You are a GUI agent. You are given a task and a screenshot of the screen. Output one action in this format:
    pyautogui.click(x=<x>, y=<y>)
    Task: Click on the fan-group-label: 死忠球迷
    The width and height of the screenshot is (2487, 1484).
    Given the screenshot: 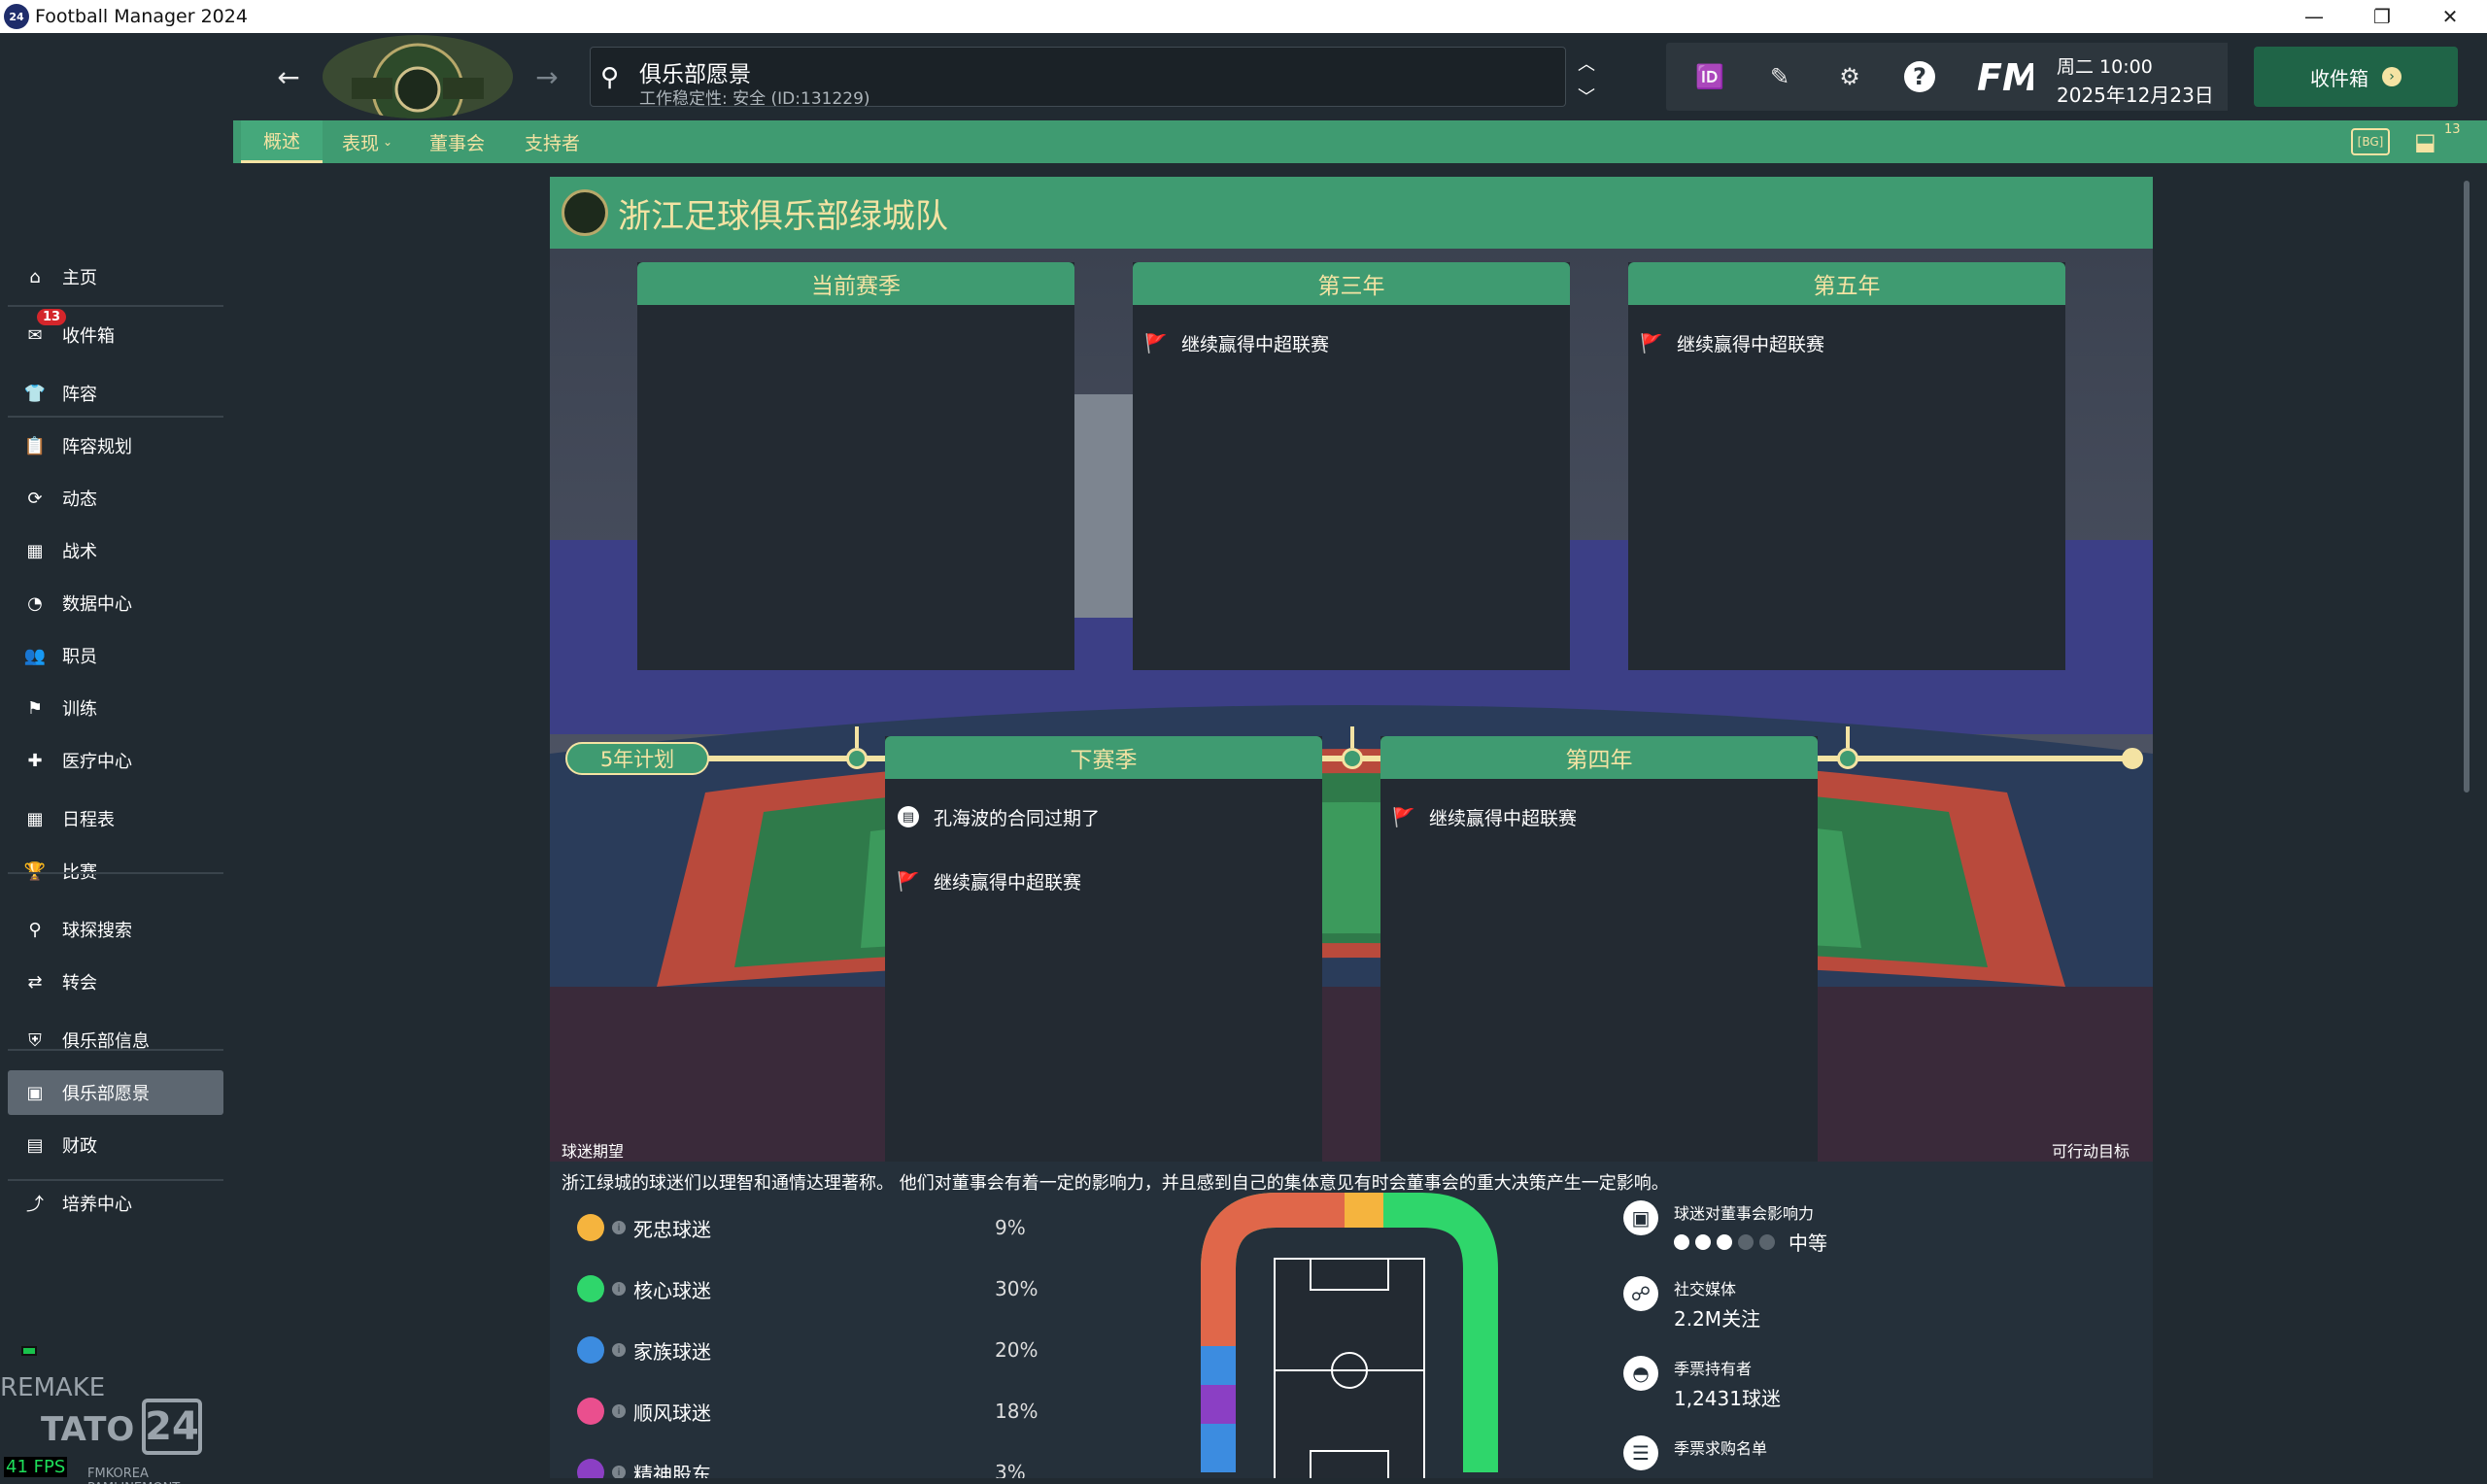 What is the action you would take?
    pyautogui.click(x=672, y=1229)
    